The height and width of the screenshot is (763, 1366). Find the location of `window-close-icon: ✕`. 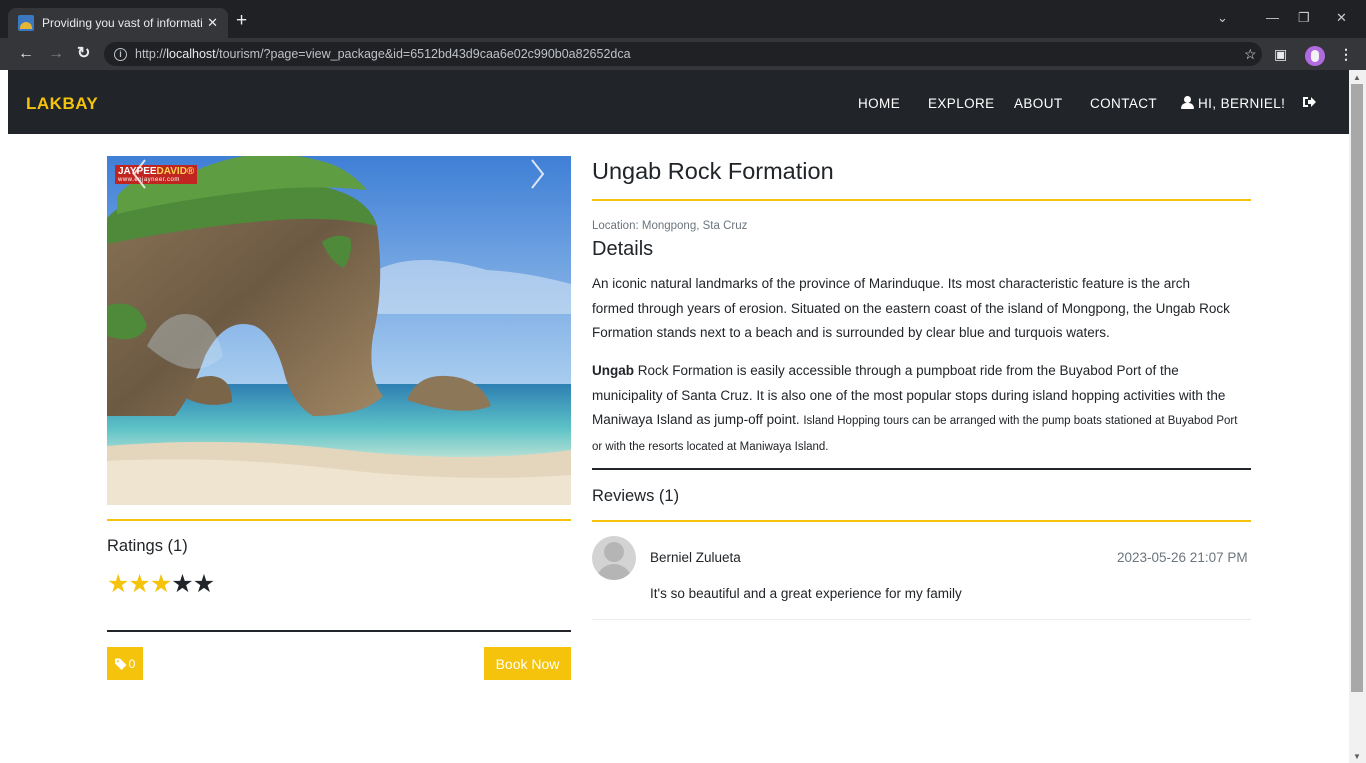

window-close-icon: ✕ is located at coordinates (1341, 18).